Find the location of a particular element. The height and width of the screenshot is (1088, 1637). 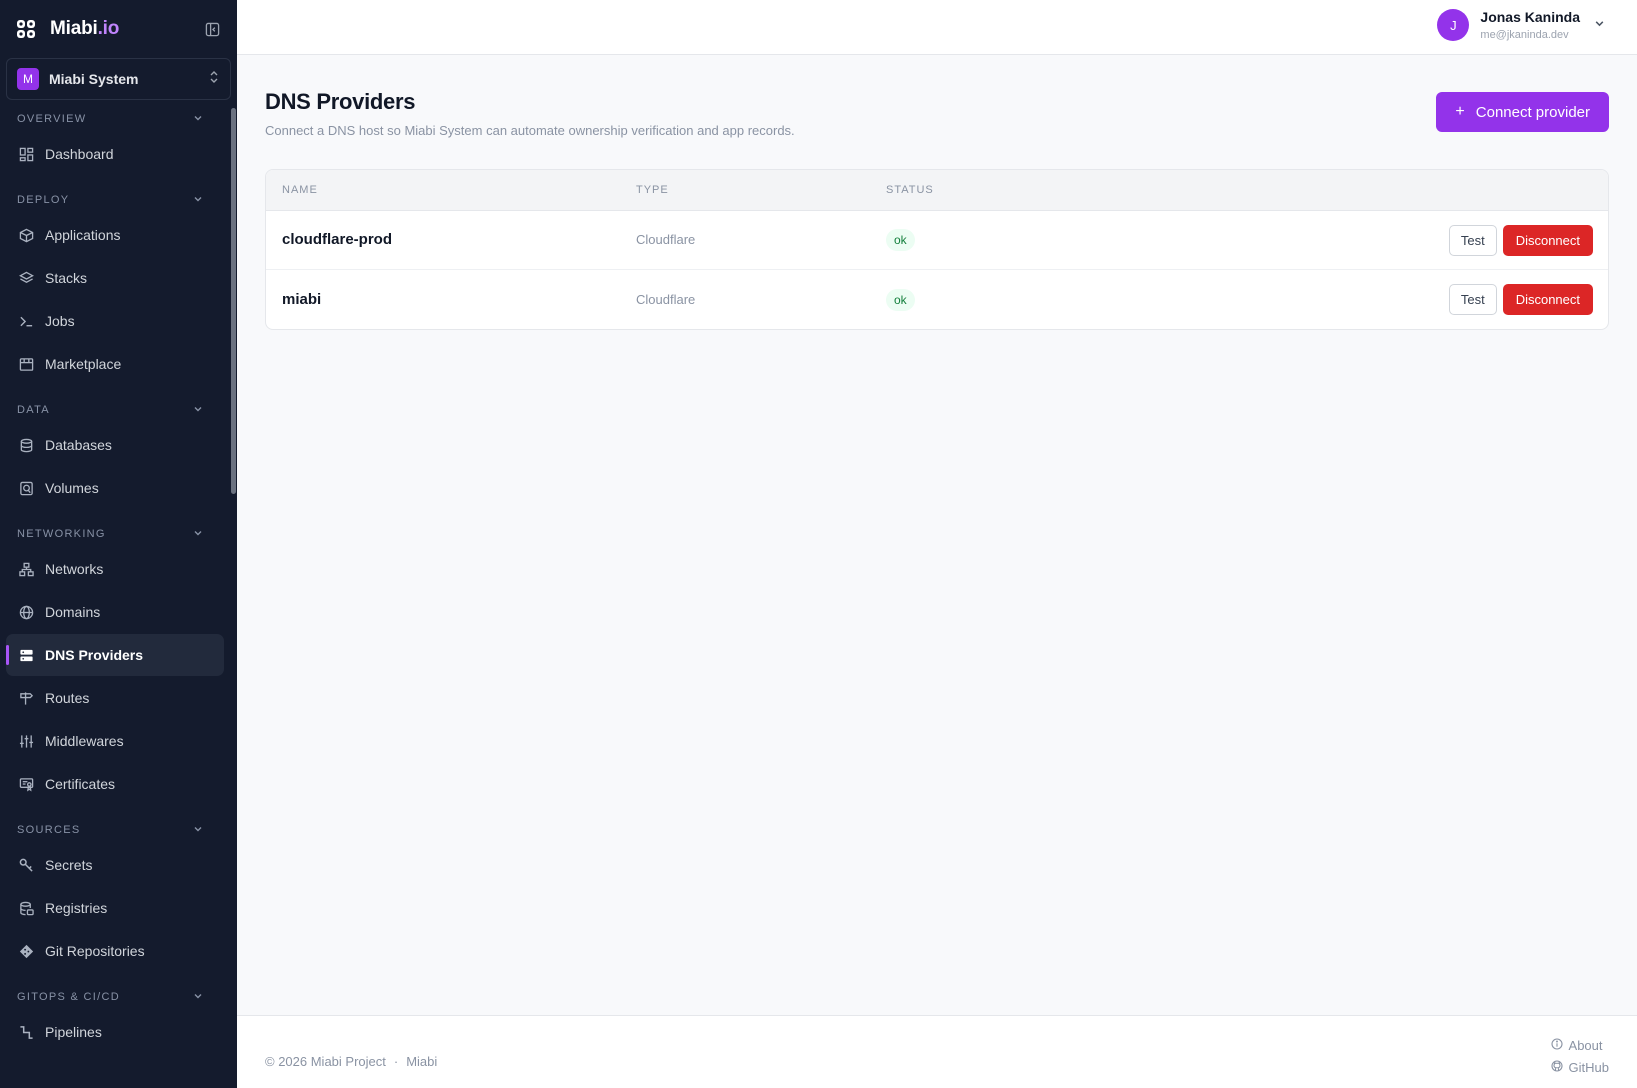

store-icon is located at coordinates (26, 364).